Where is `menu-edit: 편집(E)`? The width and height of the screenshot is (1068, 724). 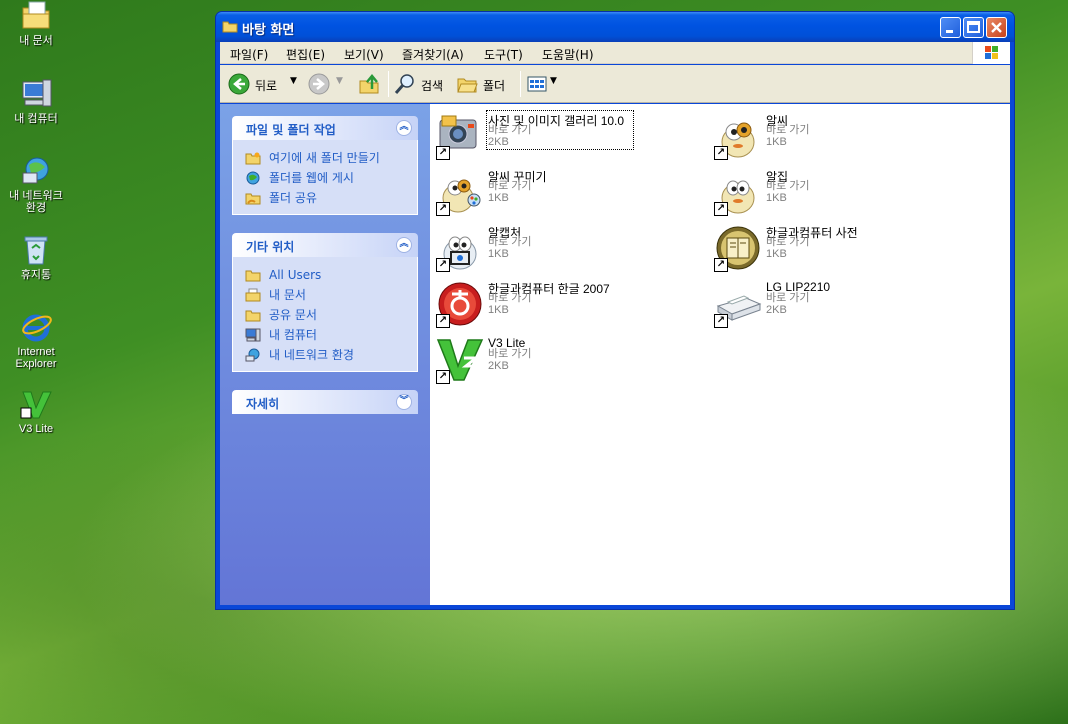 menu-edit: 편집(E) is located at coordinates (305, 54).